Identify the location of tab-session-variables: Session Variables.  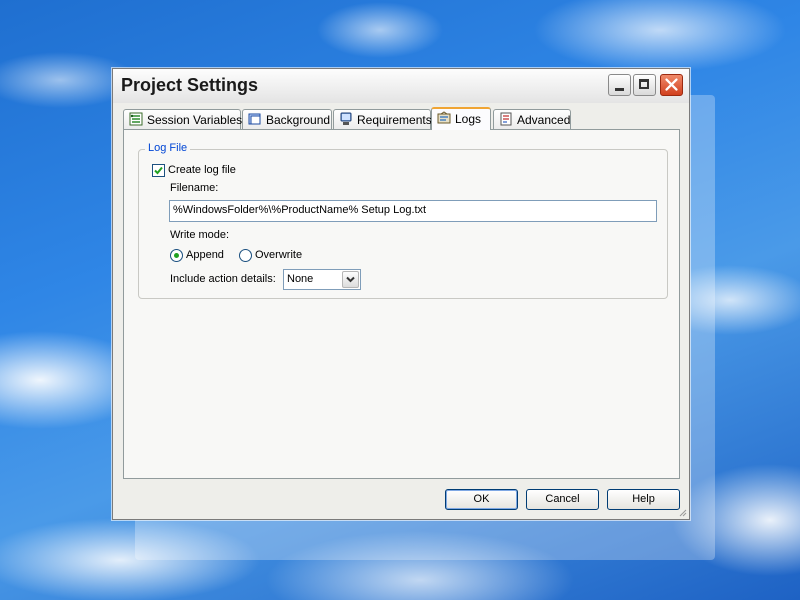
(183, 119).